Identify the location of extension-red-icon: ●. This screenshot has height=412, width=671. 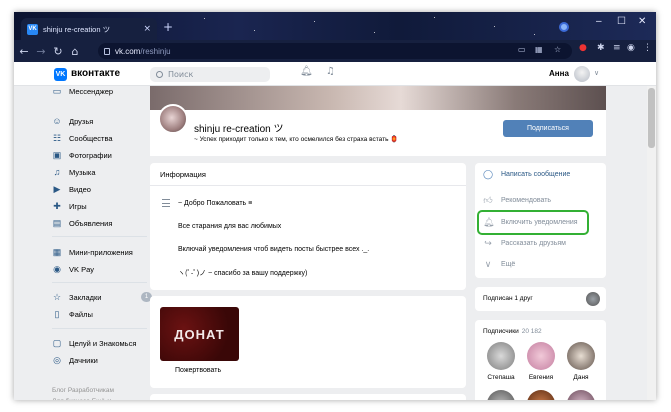
(583, 48).